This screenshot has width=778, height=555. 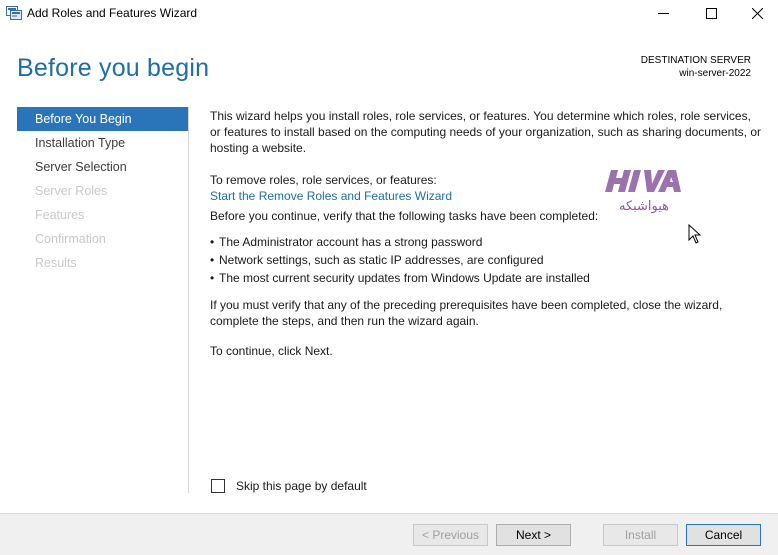 I want to click on skip-page-checkbox, so click(x=218, y=486).